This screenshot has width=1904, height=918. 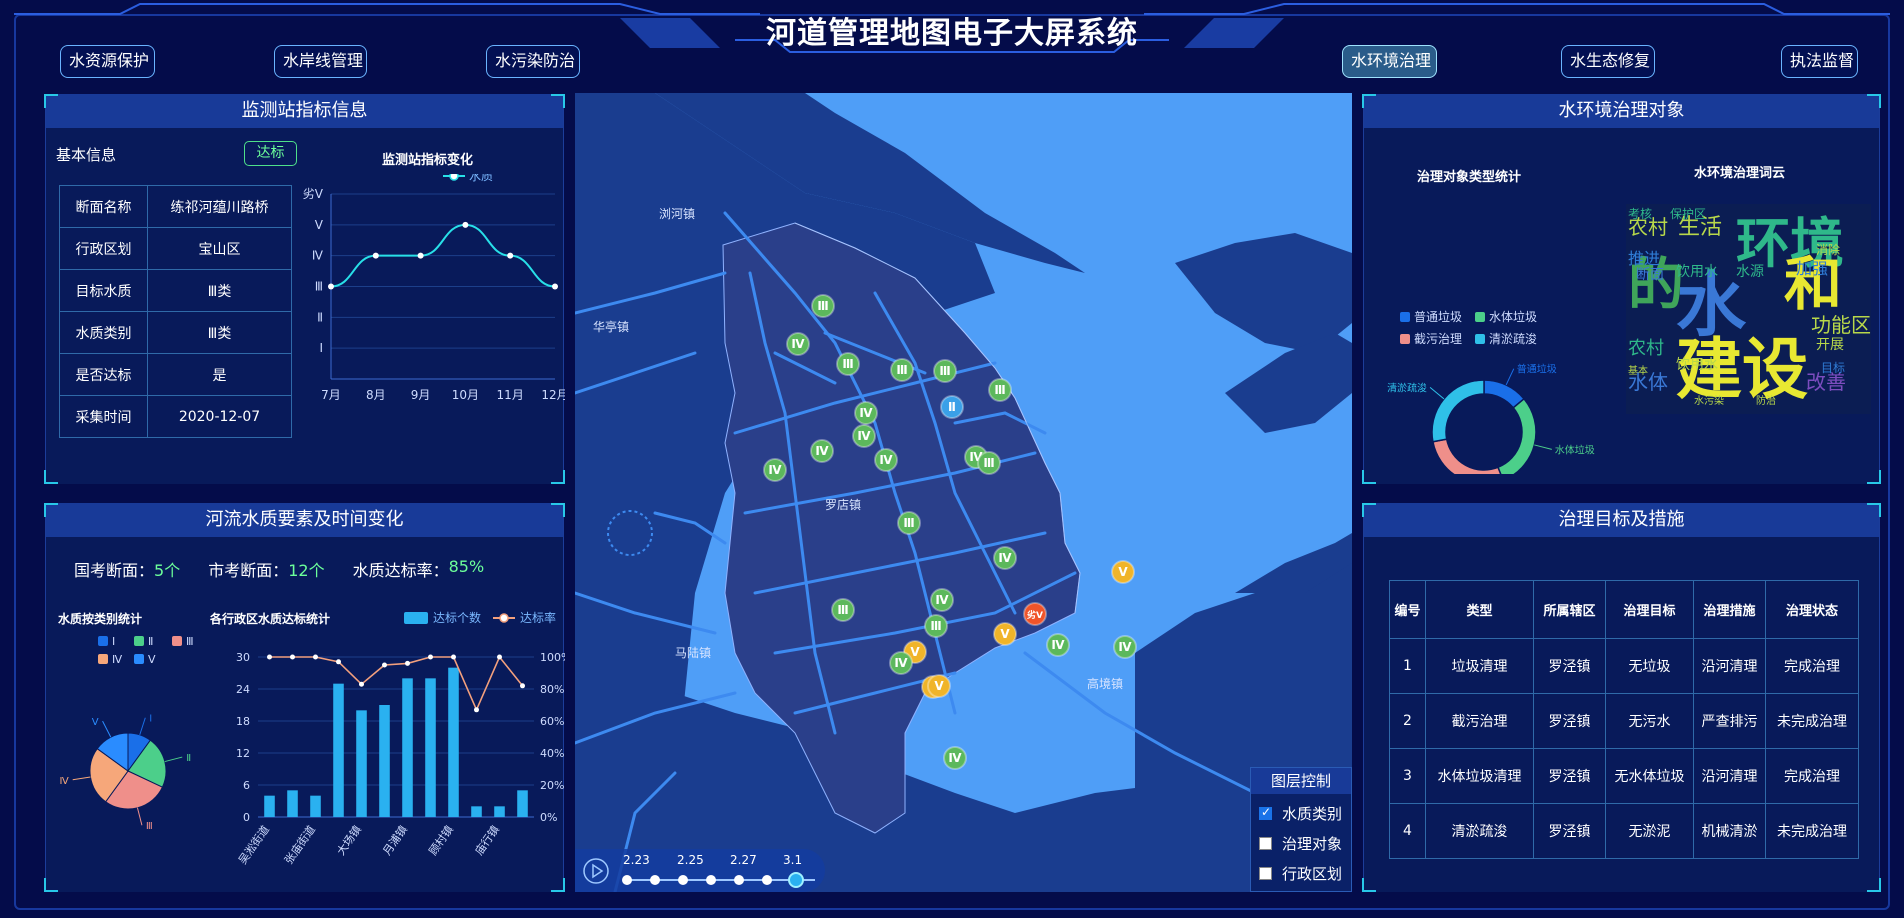 I want to click on nav-water-resource-protection: 水资源保护, so click(x=107, y=61).